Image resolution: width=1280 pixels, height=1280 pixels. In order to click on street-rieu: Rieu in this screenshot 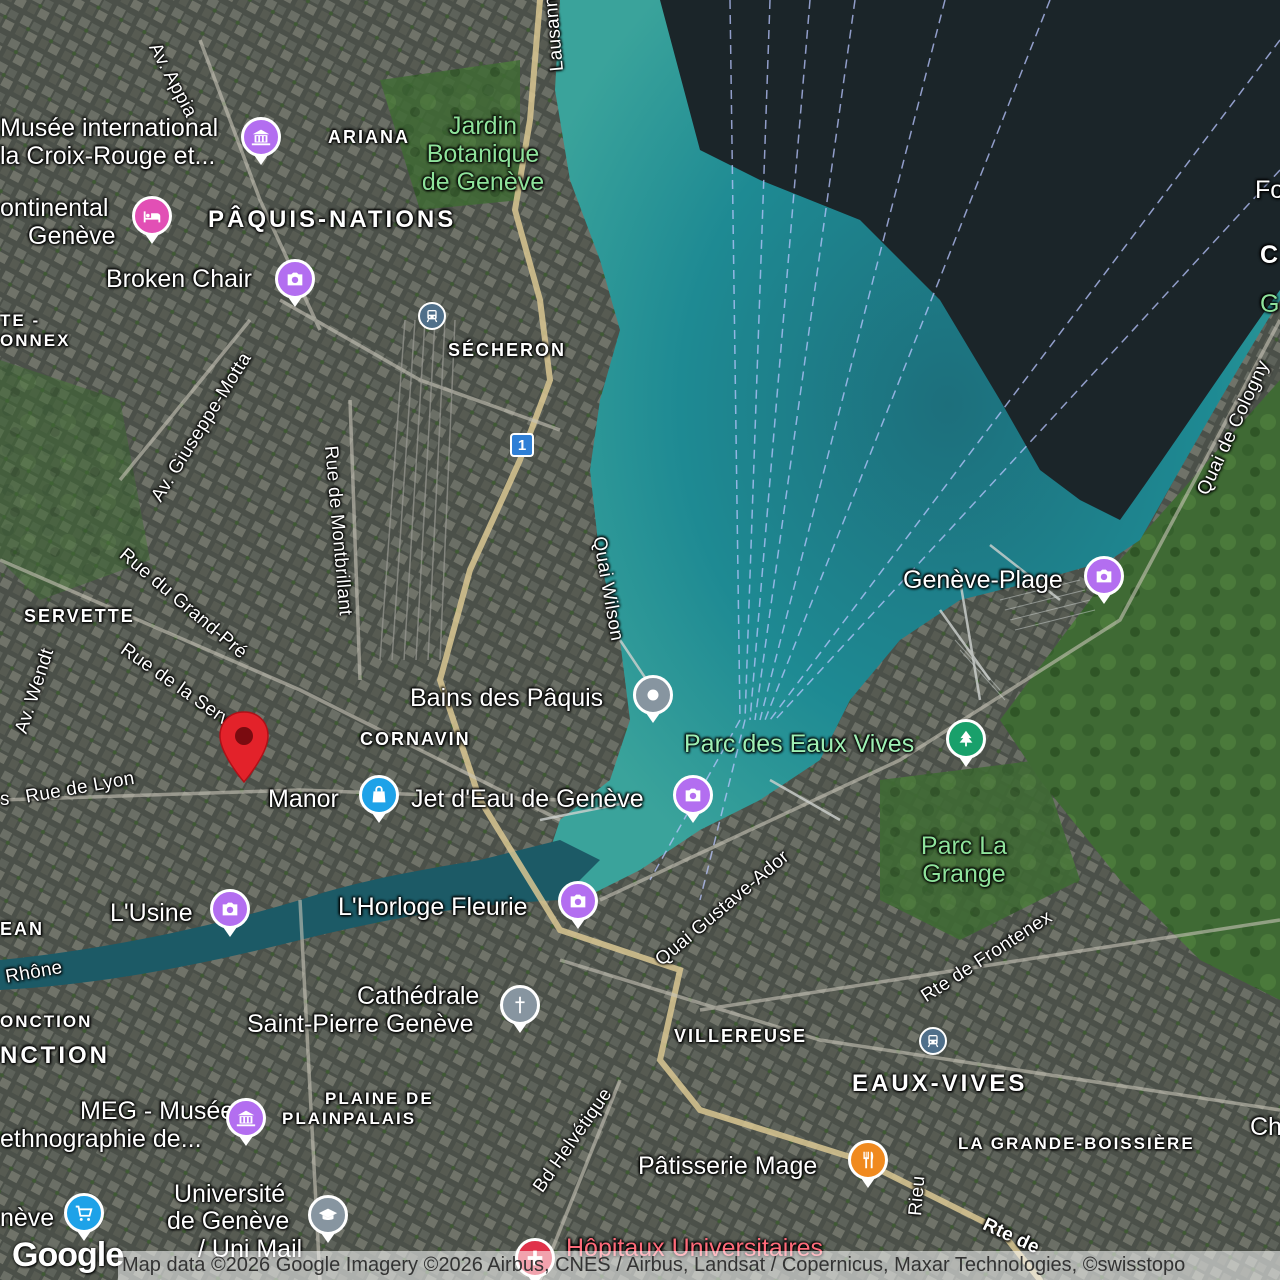, I will do `click(917, 1195)`.